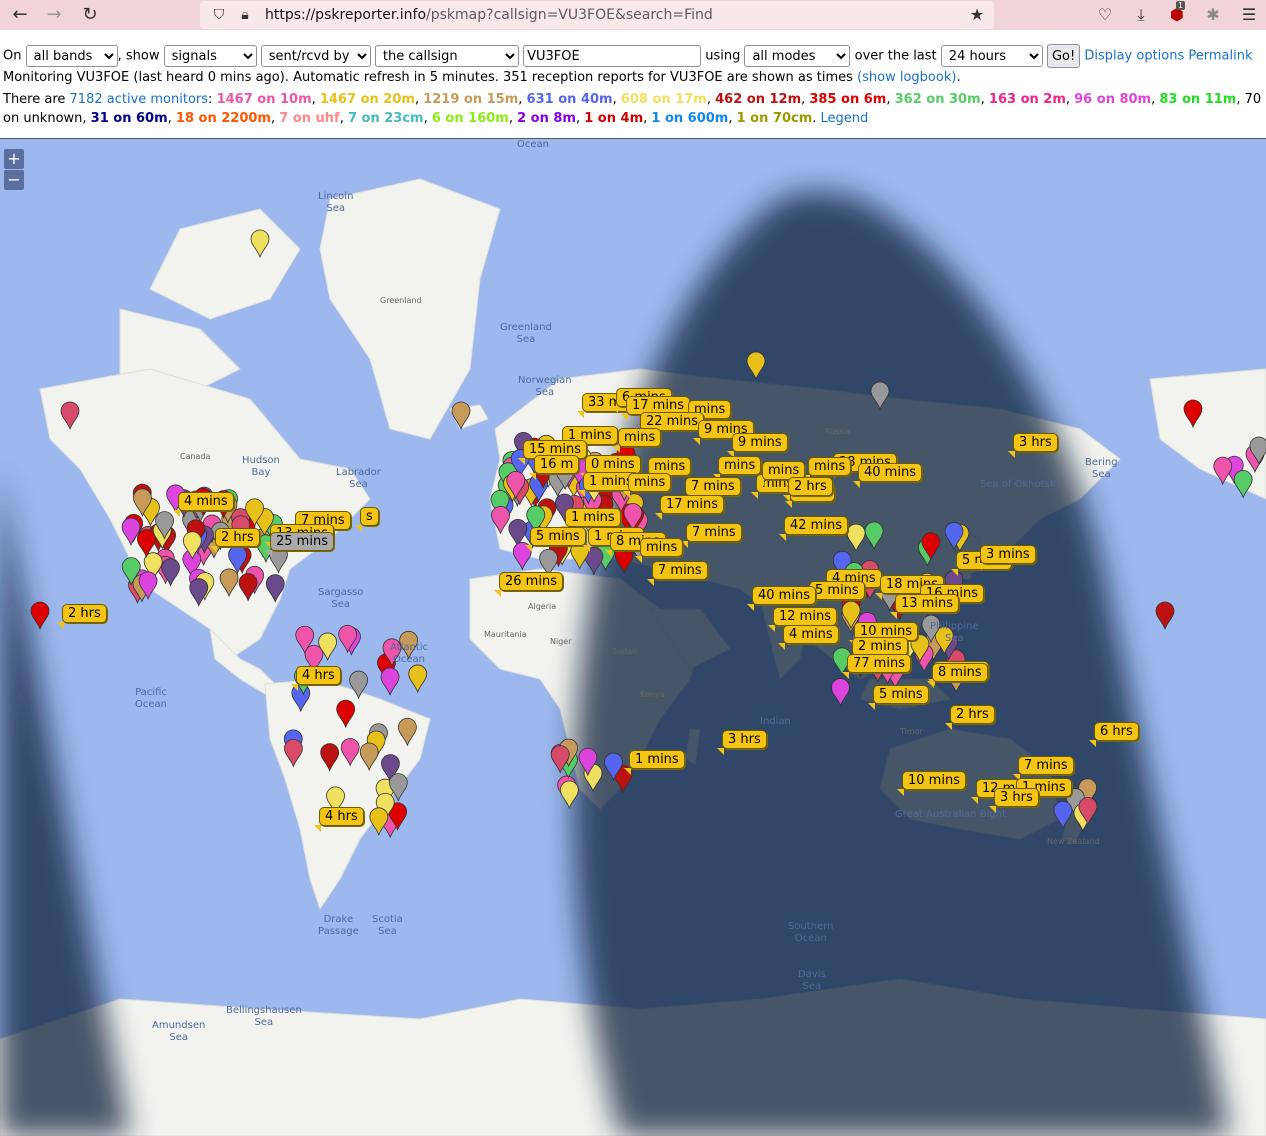 Image resolution: width=1266 pixels, height=1136 pixels. I want to click on band-count: 631 on 40m, so click(570, 99).